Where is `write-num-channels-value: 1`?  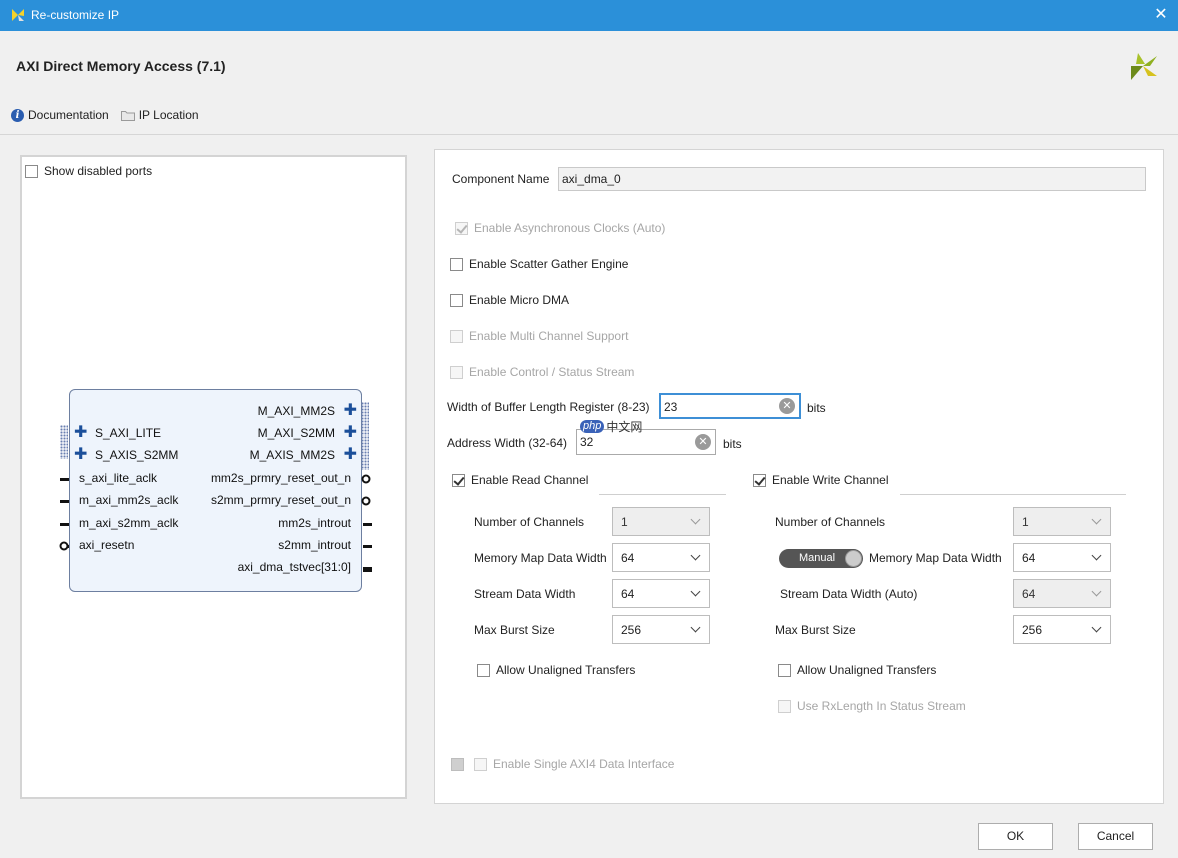
write-num-channels-value: 1 is located at coordinates (1025, 522).